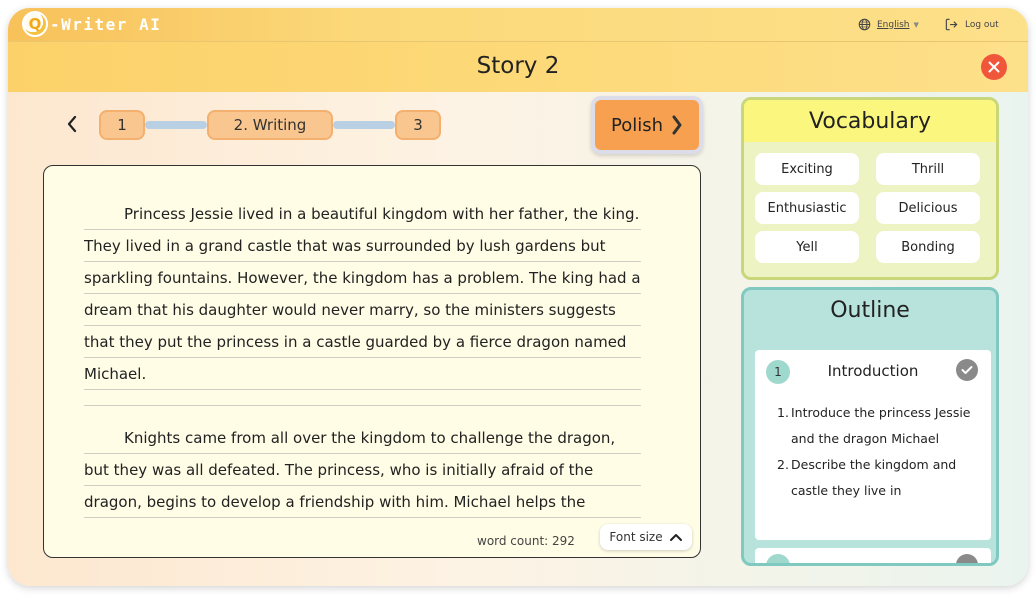 The height and width of the screenshot is (598, 1036). I want to click on outline-item-number: 1., so click(783, 412).